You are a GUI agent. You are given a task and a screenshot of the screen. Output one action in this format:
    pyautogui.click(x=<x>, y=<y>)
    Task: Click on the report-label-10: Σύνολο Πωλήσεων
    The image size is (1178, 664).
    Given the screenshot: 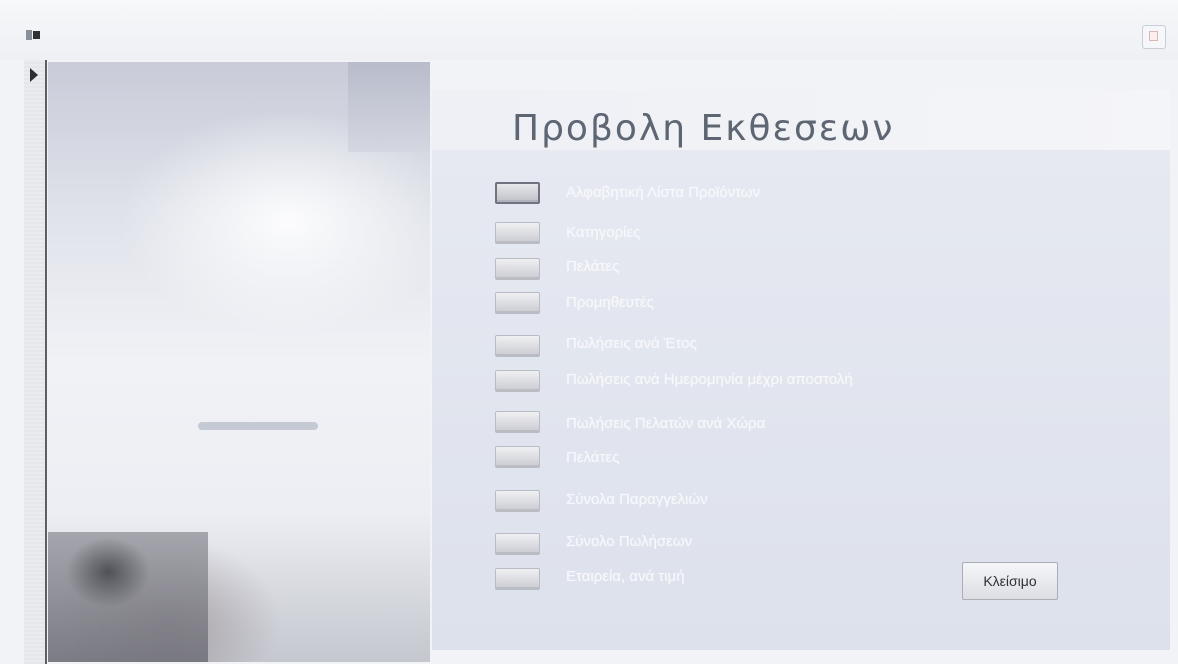 What is the action you would take?
    pyautogui.click(x=629, y=541)
    